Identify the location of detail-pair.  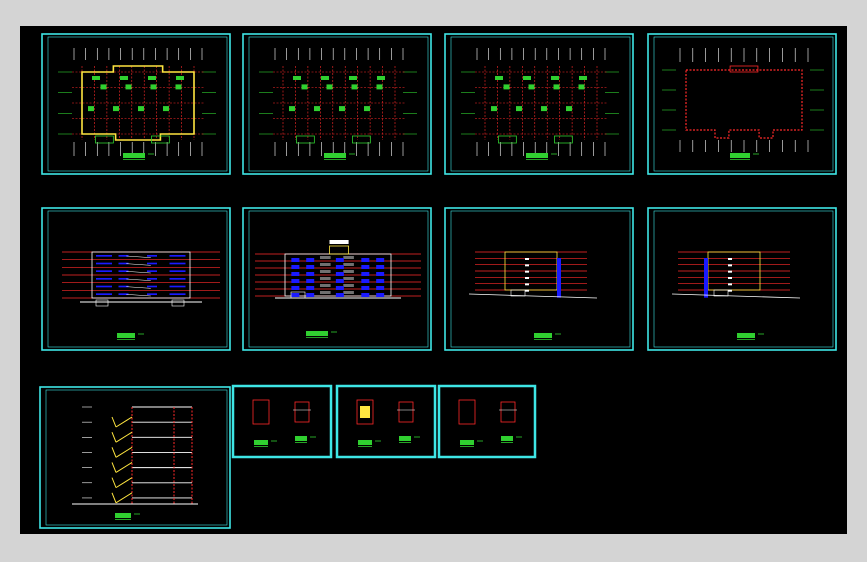
(388, 423).